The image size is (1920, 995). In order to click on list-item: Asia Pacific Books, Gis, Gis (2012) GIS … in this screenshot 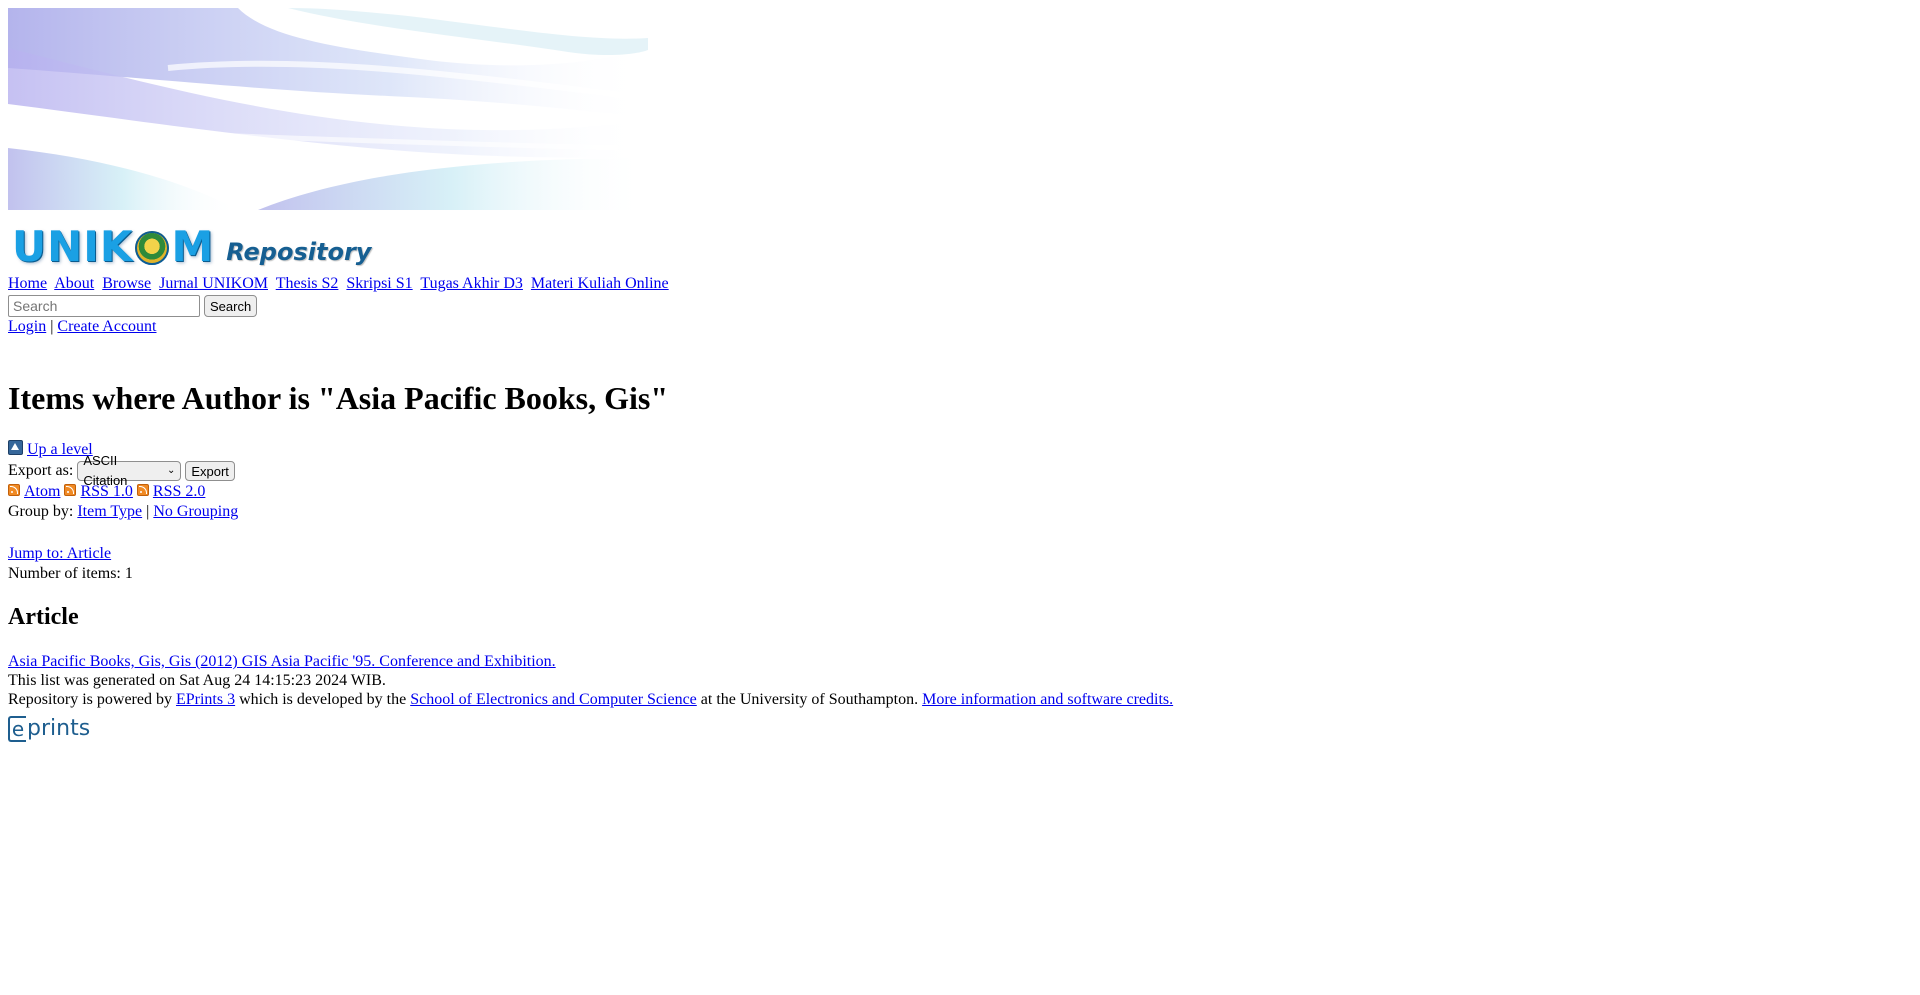, I will do `click(282, 662)`.